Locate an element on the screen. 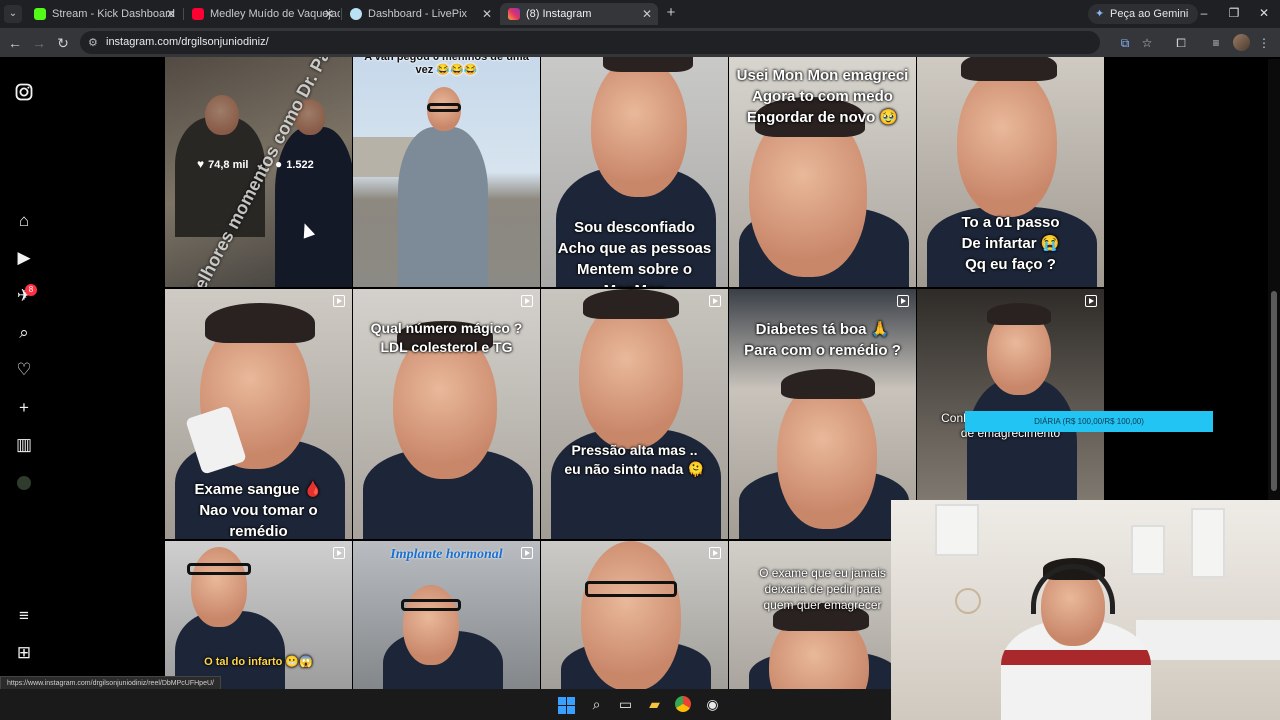 This screenshot has width=1280, height=720. heart-icon: ♡ is located at coordinates (24, 370).